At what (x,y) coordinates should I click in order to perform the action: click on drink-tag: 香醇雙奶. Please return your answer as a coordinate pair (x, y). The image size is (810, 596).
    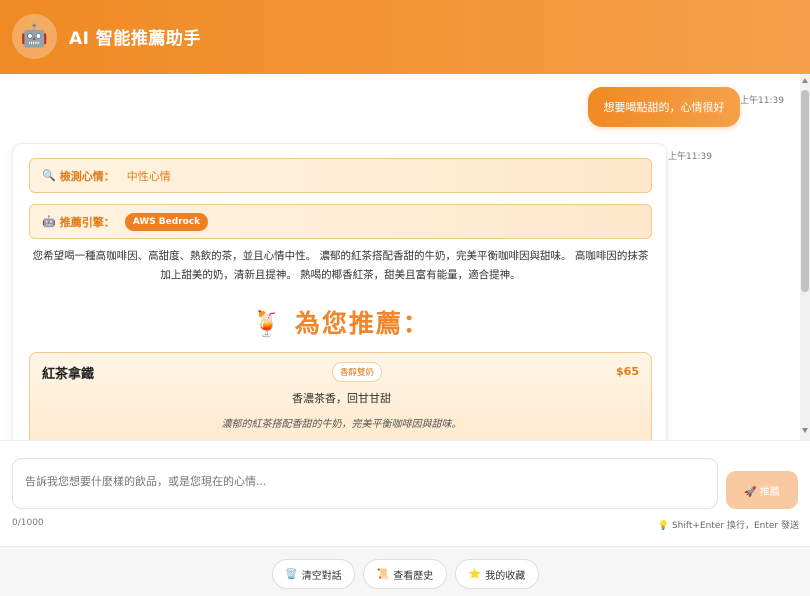
    Looking at the image, I should click on (357, 372).